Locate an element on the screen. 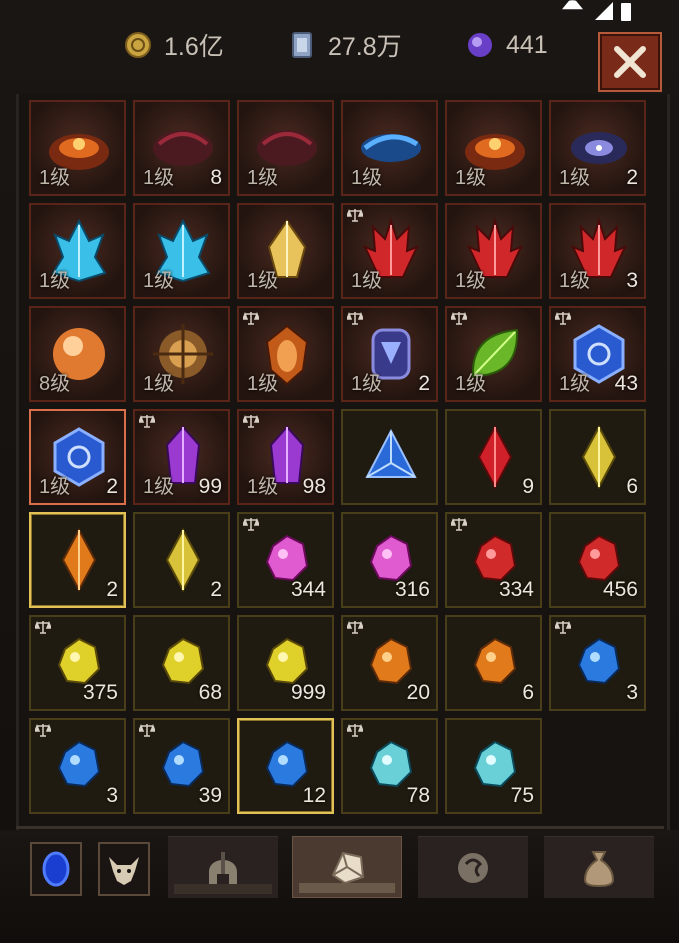 The image size is (679, 943). item-count: 3 is located at coordinates (632, 692).